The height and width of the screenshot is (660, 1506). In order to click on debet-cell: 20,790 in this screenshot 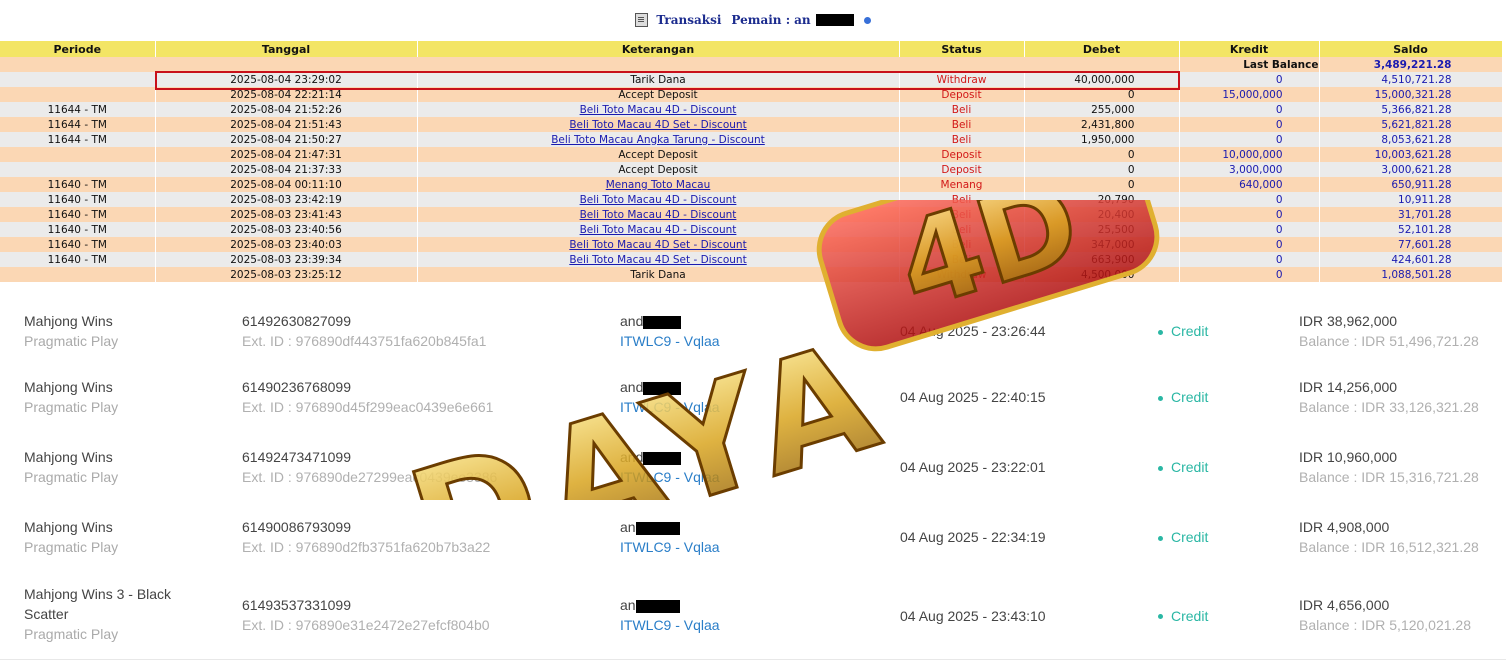, I will do `click(1102, 199)`.